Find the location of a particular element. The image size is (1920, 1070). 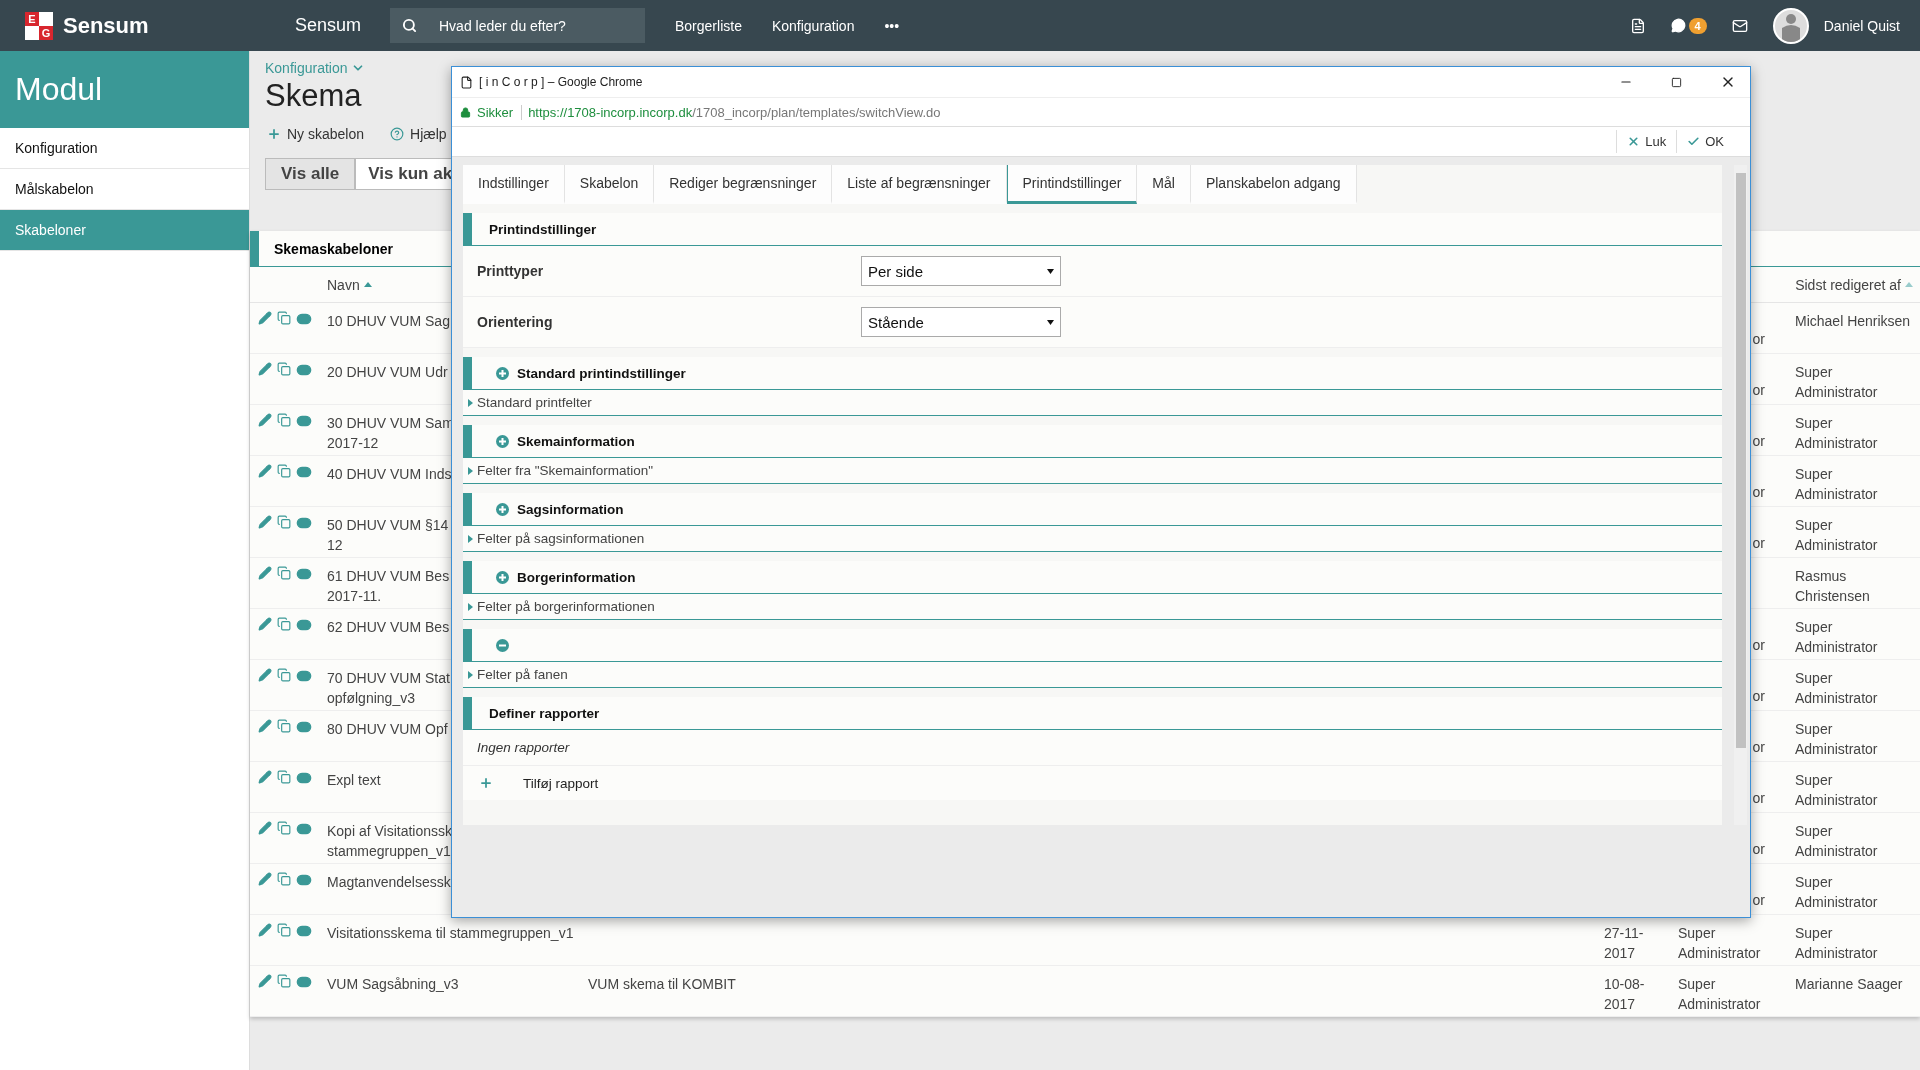

document-icon is located at coordinates (1637, 25).